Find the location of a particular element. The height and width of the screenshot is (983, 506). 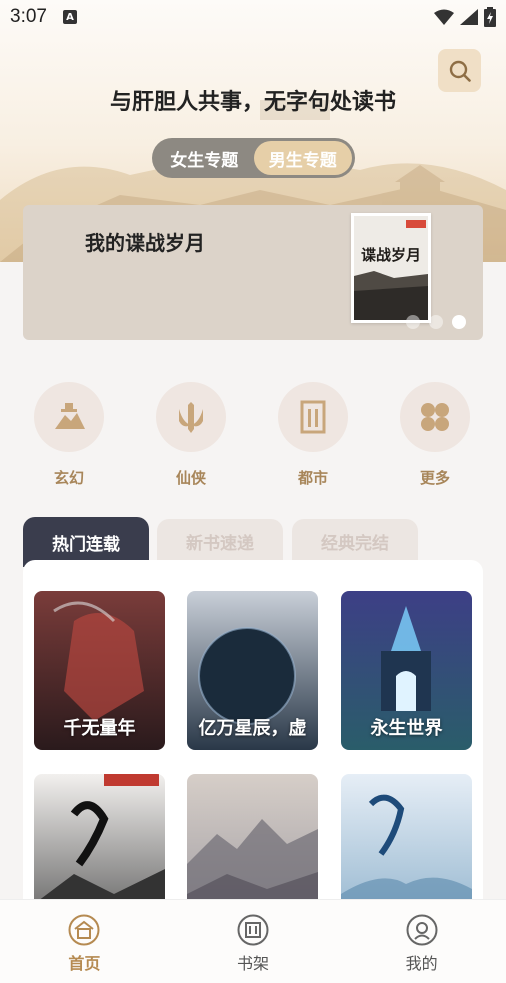

sword-icon is located at coordinates (191, 417).